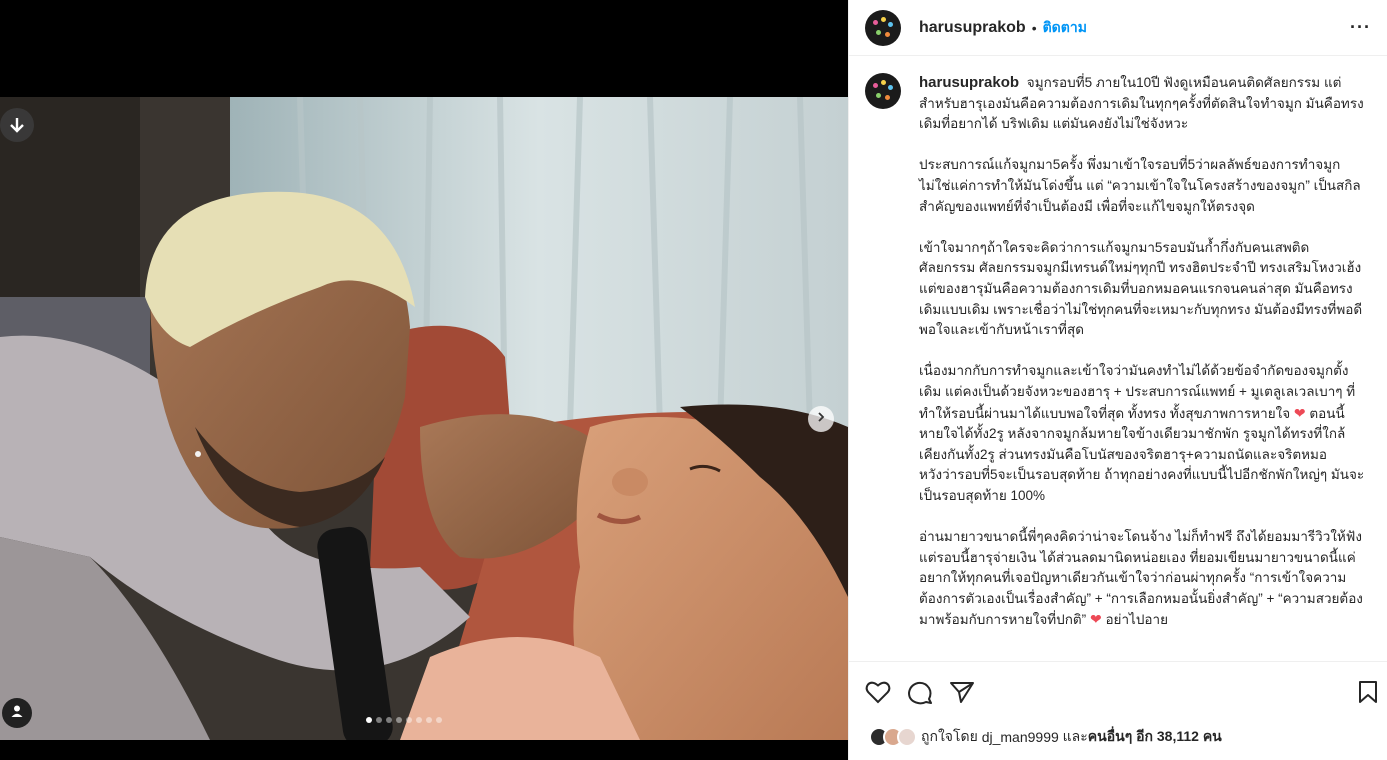 This screenshot has width=1387, height=760. What do you see at coordinates (878, 693) in the screenshot?
I see `heart-icon` at bounding box center [878, 693].